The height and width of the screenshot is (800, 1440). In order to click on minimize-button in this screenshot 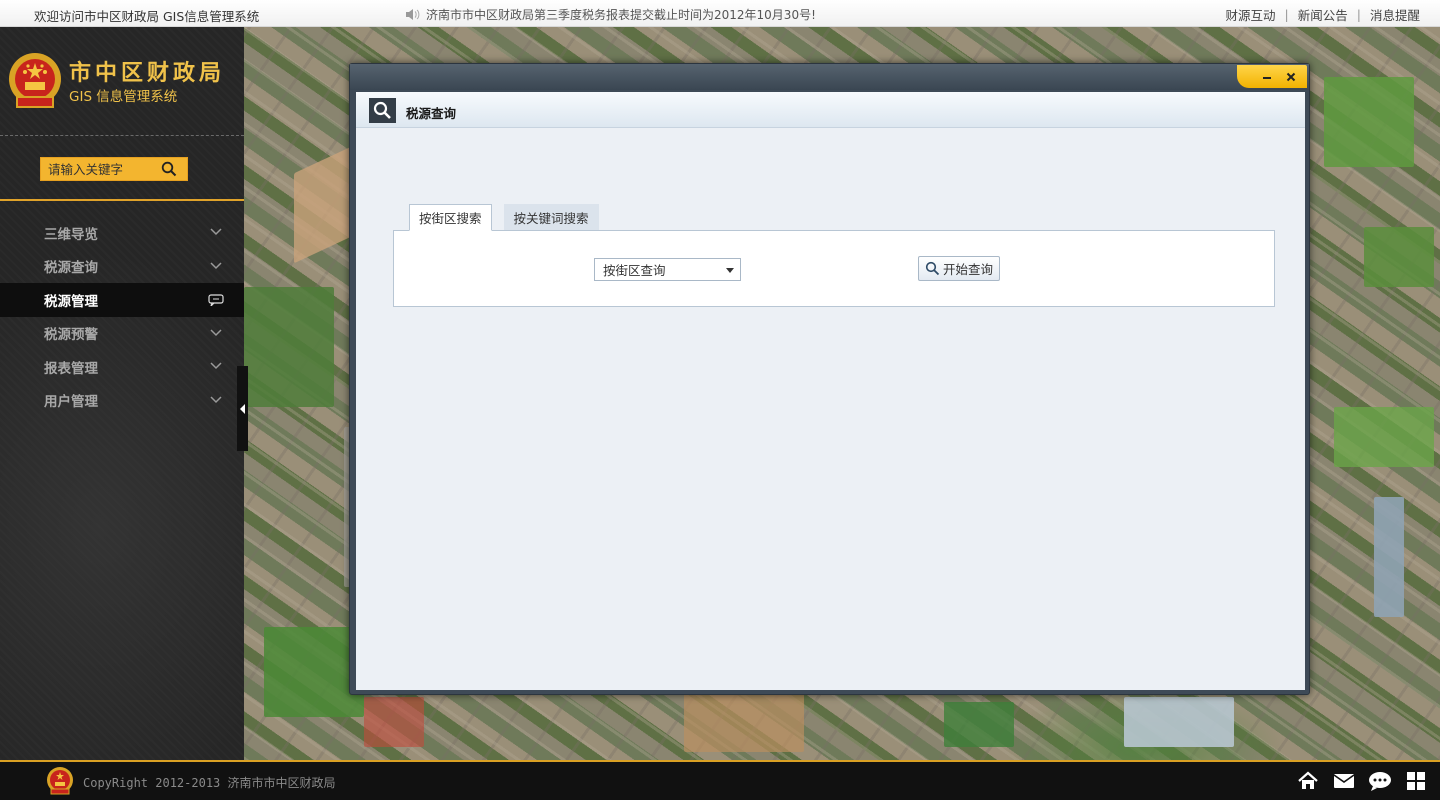, I will do `click(1267, 77)`.